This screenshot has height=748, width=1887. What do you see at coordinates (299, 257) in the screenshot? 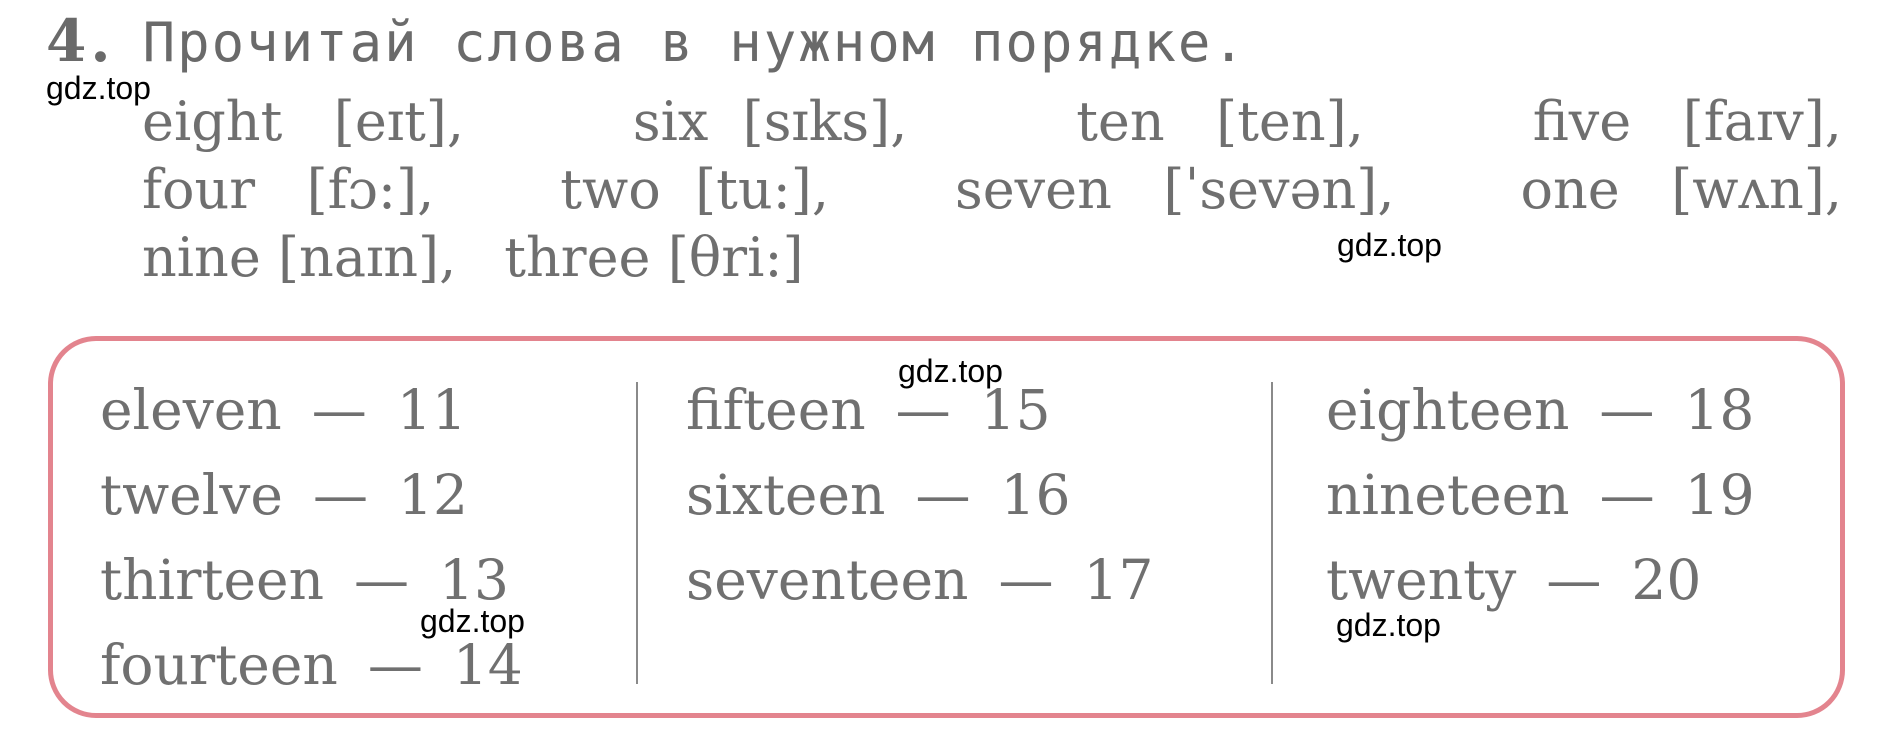
I see `word-item: nine [naɪn],` at bounding box center [299, 257].